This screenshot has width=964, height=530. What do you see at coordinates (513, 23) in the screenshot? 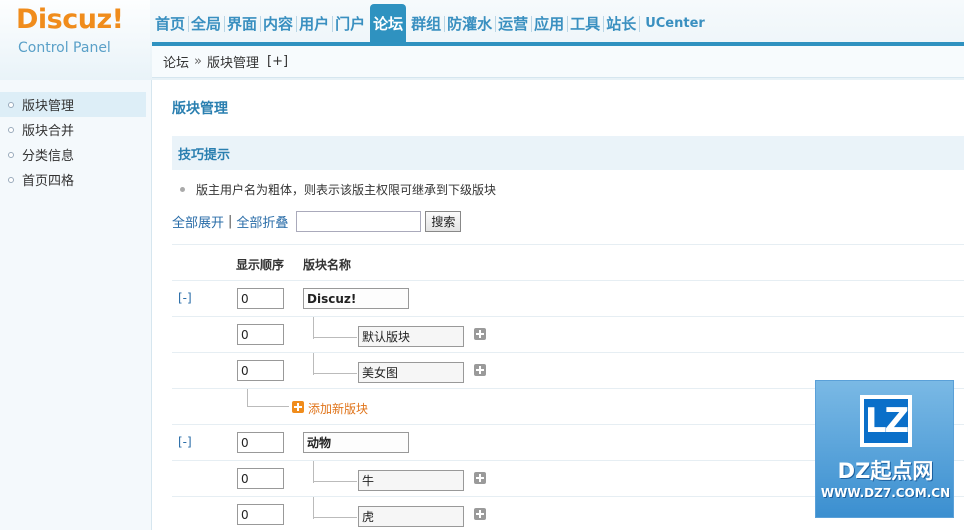
I see `nav-operations: 运营` at bounding box center [513, 23].